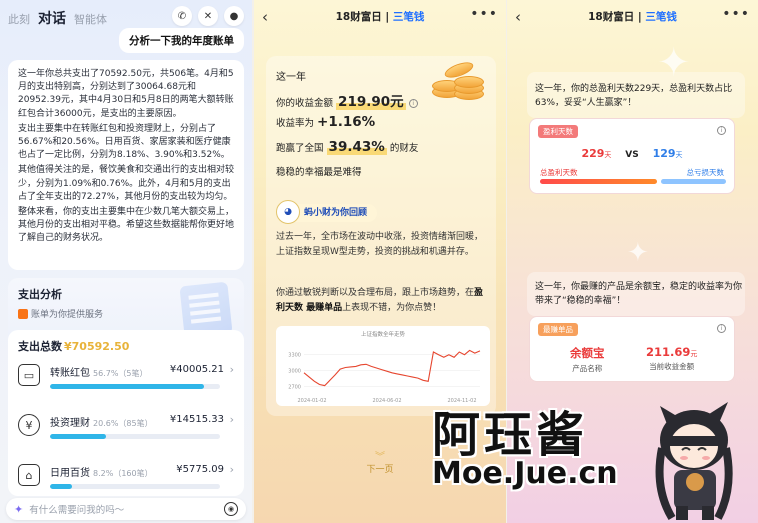  What do you see at coordinates (23, 313) in the screenshot?
I see `bill-service-icon` at bounding box center [23, 313].